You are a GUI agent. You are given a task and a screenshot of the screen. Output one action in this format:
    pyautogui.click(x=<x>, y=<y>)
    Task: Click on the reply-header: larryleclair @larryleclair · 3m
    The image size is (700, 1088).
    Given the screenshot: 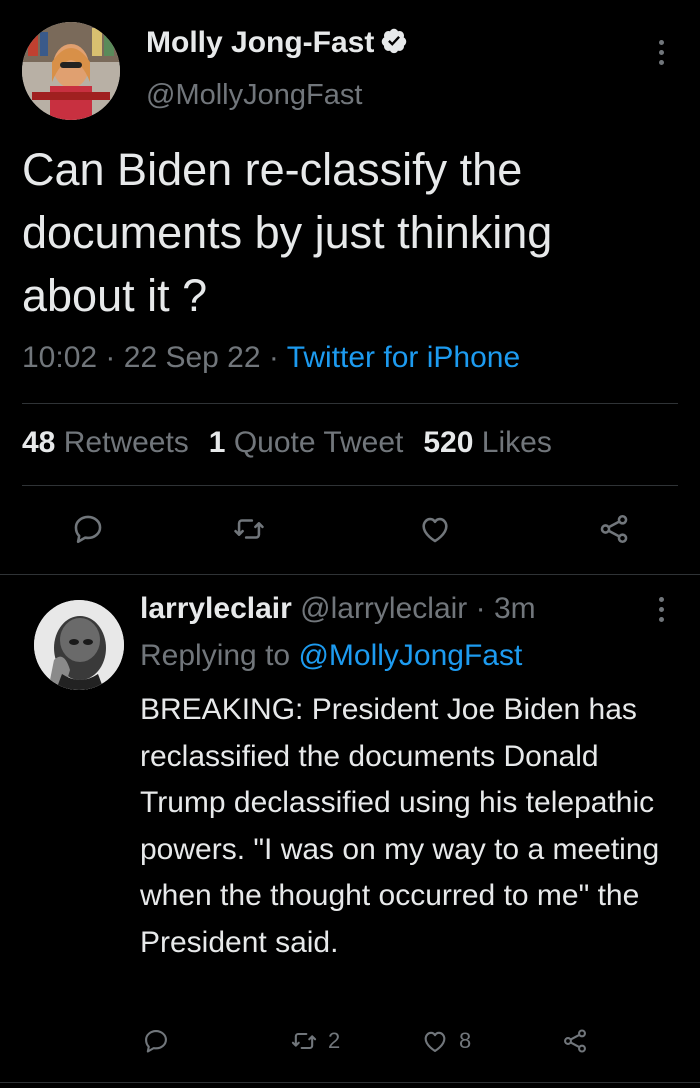 What is the action you would take?
    pyautogui.click(x=338, y=609)
    